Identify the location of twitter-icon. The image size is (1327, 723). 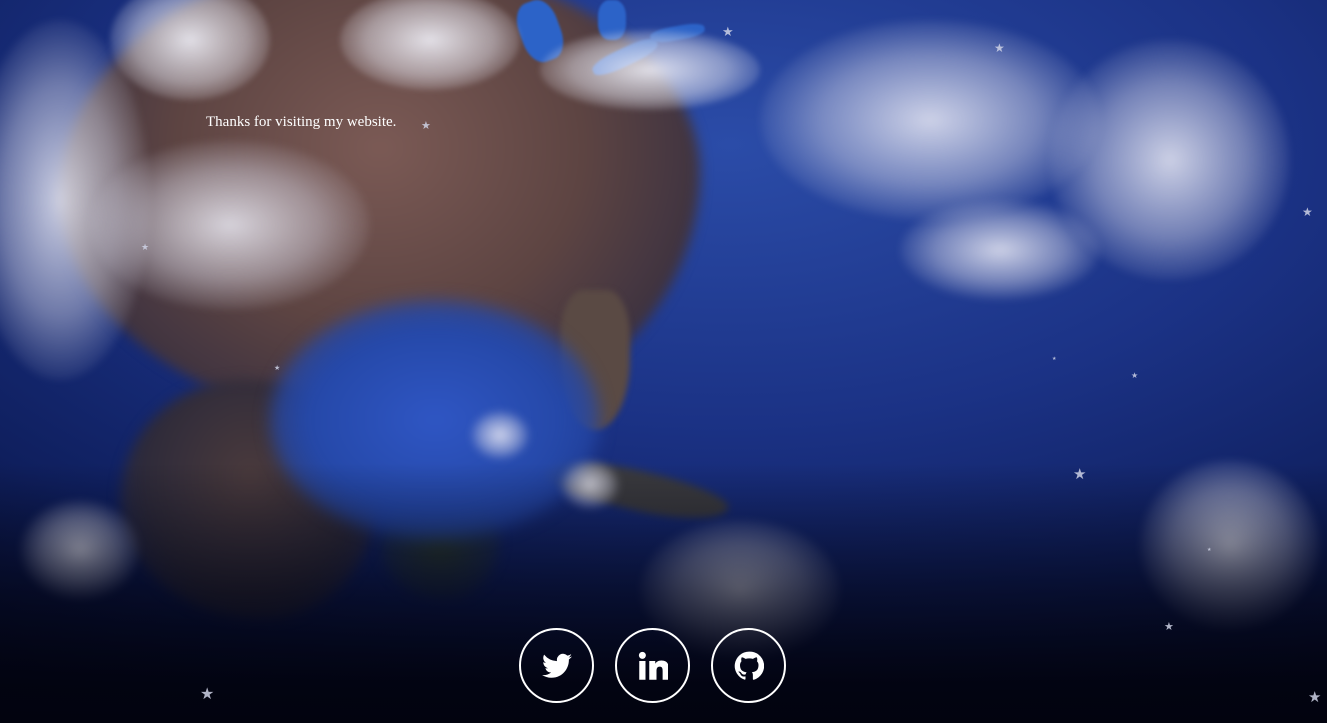
(556, 665).